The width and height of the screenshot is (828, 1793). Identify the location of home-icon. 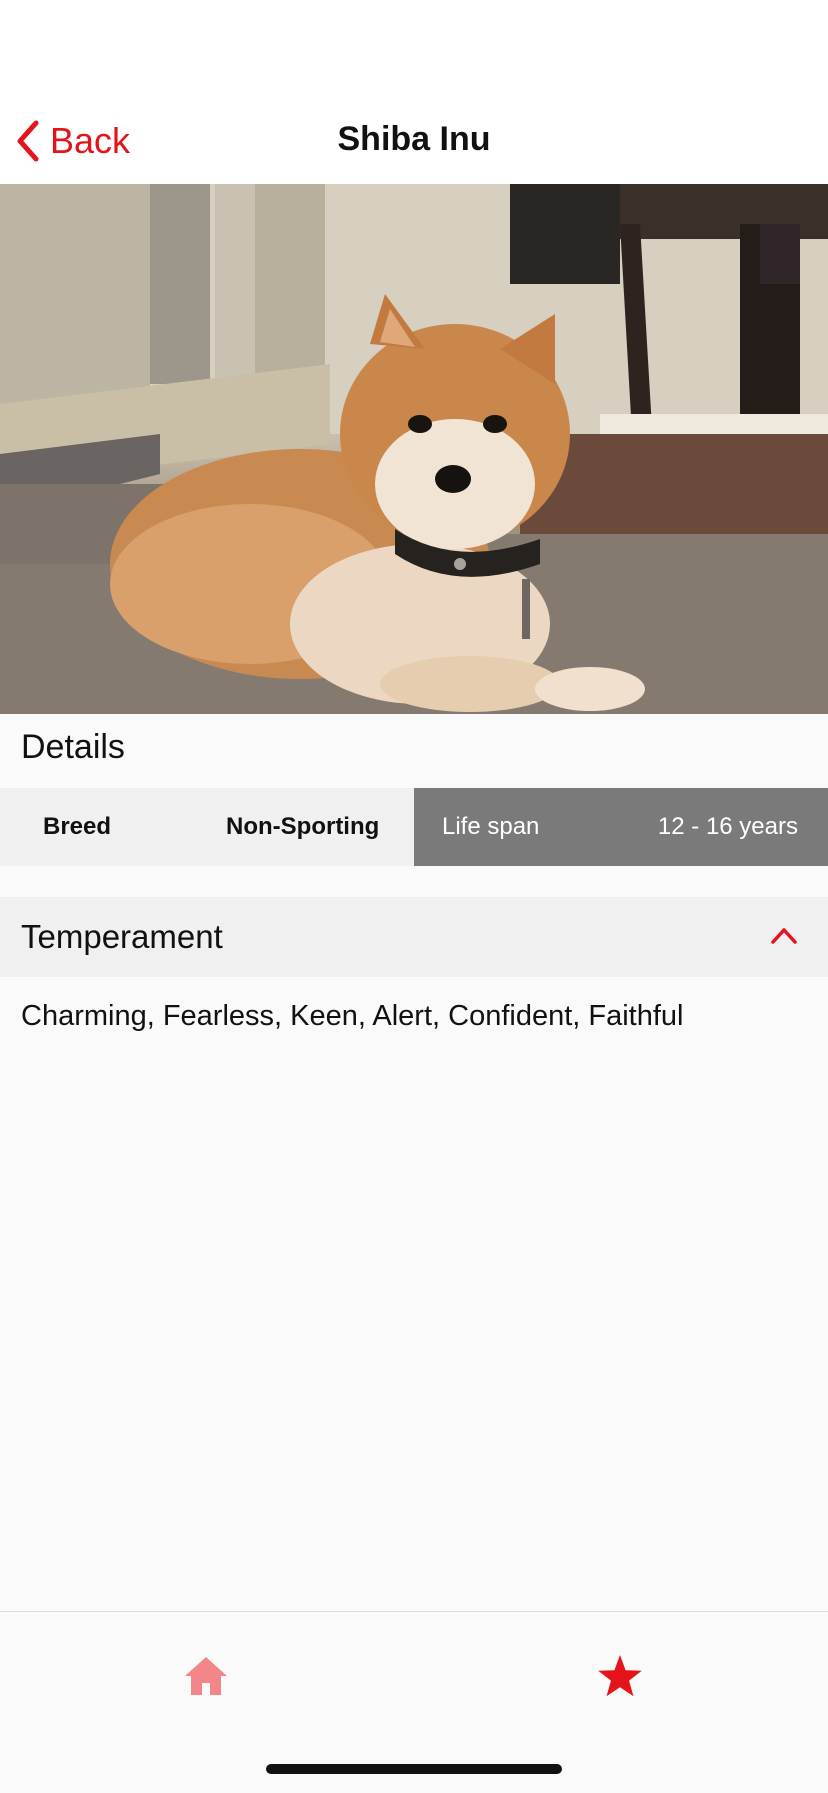
(206, 1678).